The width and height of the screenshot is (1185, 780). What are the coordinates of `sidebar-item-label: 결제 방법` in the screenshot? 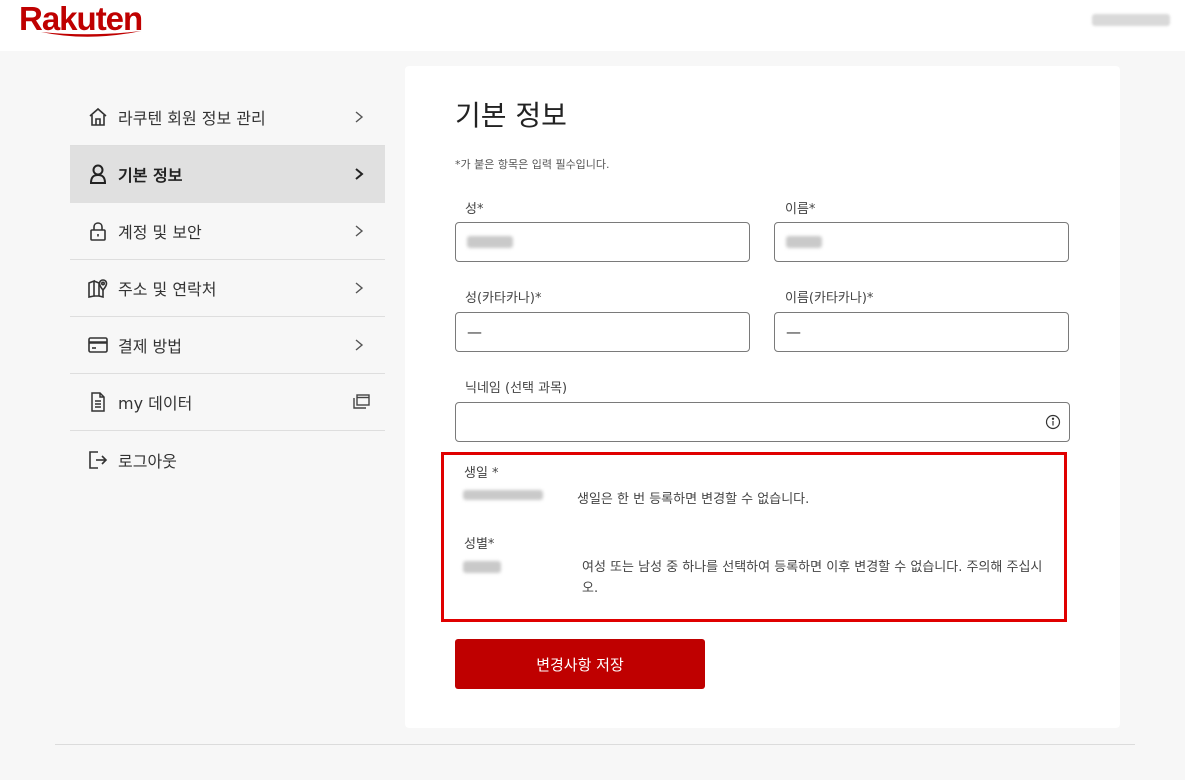 It's located at (150, 346).